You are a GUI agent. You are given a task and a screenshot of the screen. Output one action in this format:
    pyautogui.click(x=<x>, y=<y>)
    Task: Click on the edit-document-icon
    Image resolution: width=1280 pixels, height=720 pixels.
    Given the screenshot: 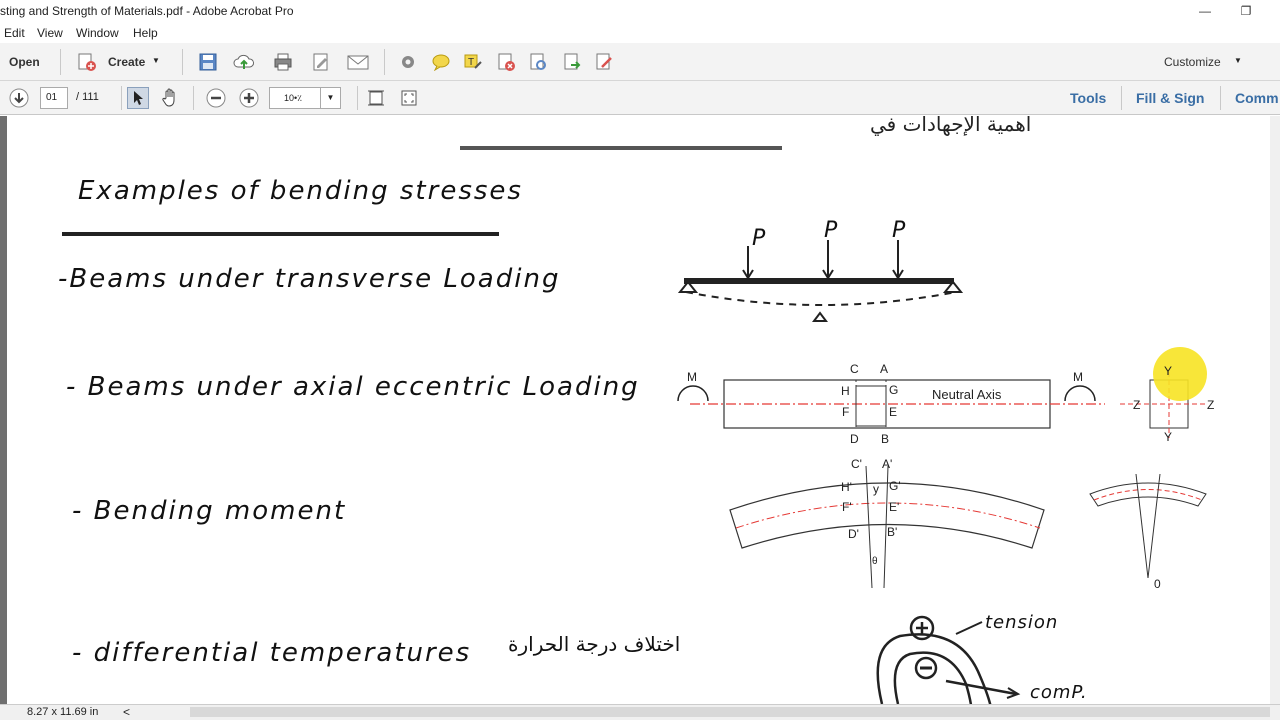 What is the action you would take?
    pyautogui.click(x=321, y=62)
    